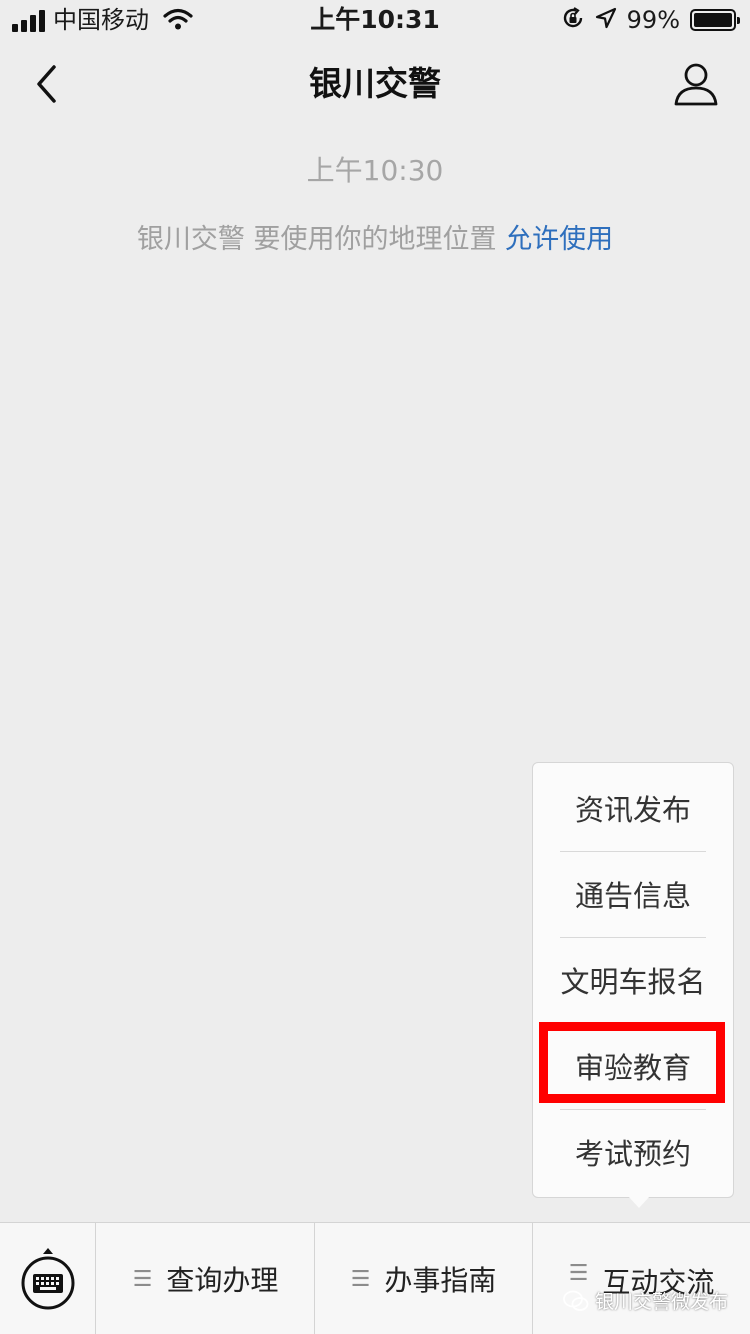 The width and height of the screenshot is (750, 1334). I want to click on tab-interaction: ☰ 互动交流, so click(641, 1278).